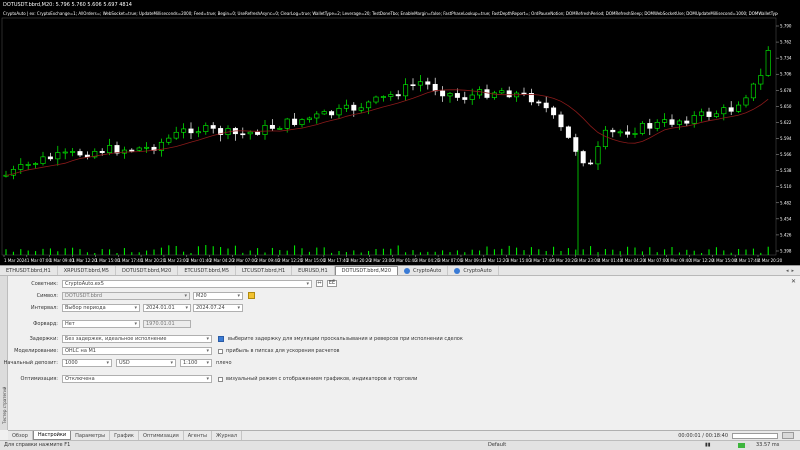  What do you see at coordinates (251, 295) in the screenshot?
I see `symbol-spec-icon` at bounding box center [251, 295].